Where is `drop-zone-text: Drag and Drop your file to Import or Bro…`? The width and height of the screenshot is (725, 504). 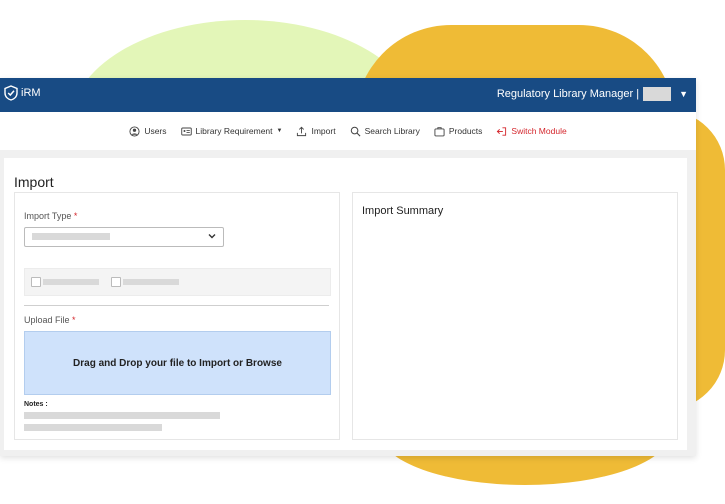 drop-zone-text: Drag and Drop your file to Import or Bro… is located at coordinates (177, 363).